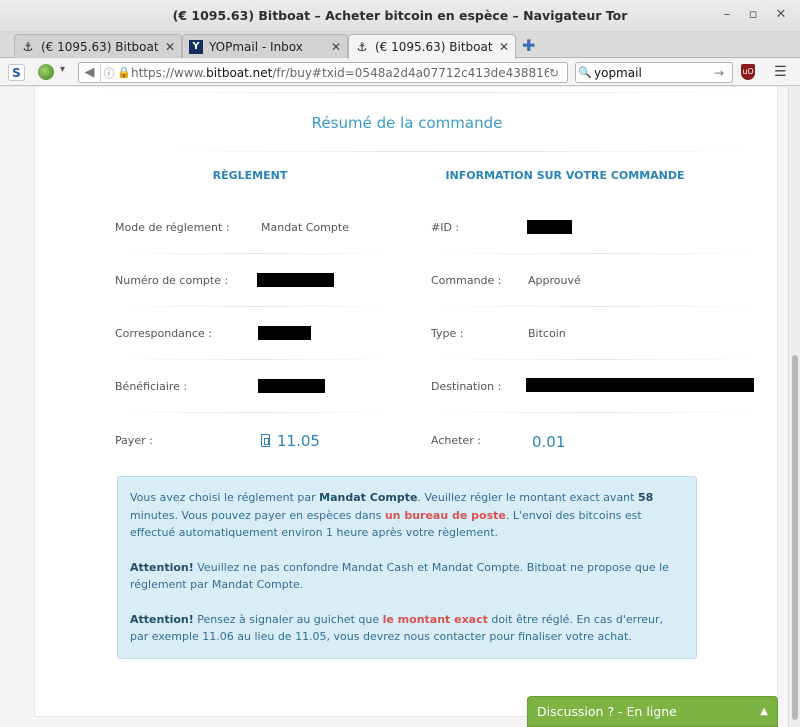  What do you see at coordinates (781, 14) in the screenshot?
I see `close-icon: ✕` at bounding box center [781, 14].